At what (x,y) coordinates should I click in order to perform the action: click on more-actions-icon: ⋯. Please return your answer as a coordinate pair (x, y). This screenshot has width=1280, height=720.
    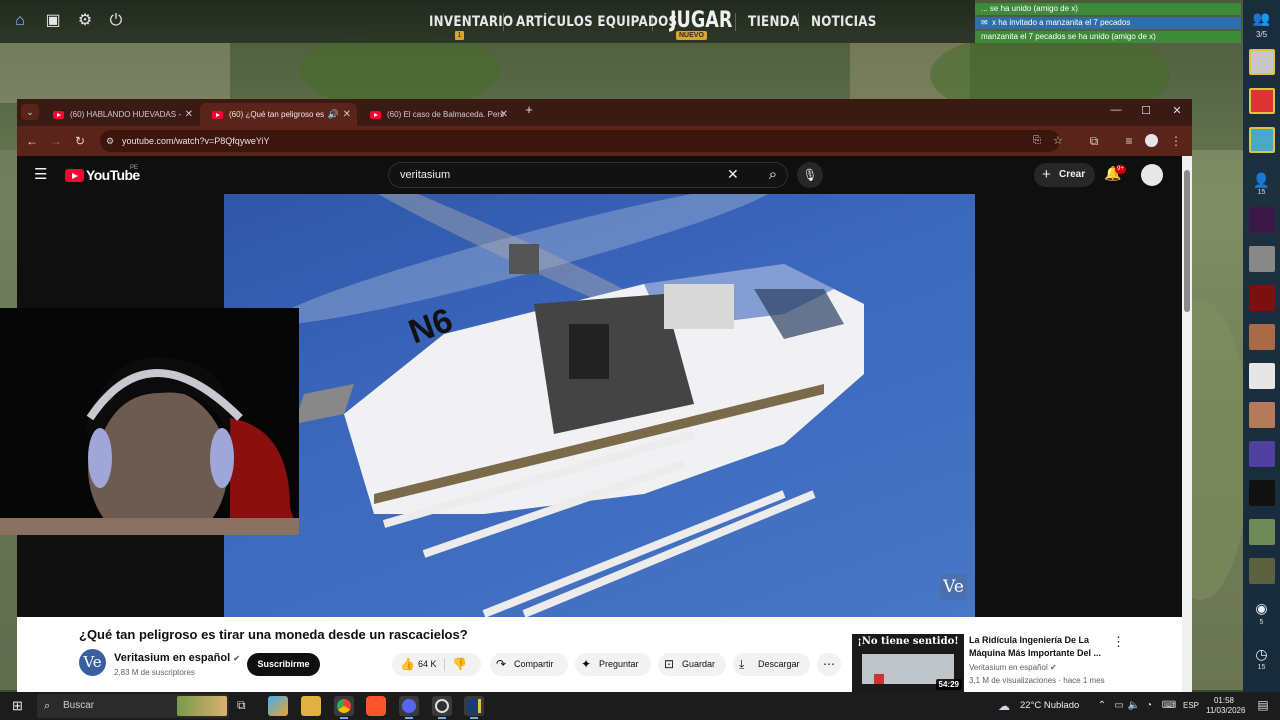
    Looking at the image, I should click on (829, 664).